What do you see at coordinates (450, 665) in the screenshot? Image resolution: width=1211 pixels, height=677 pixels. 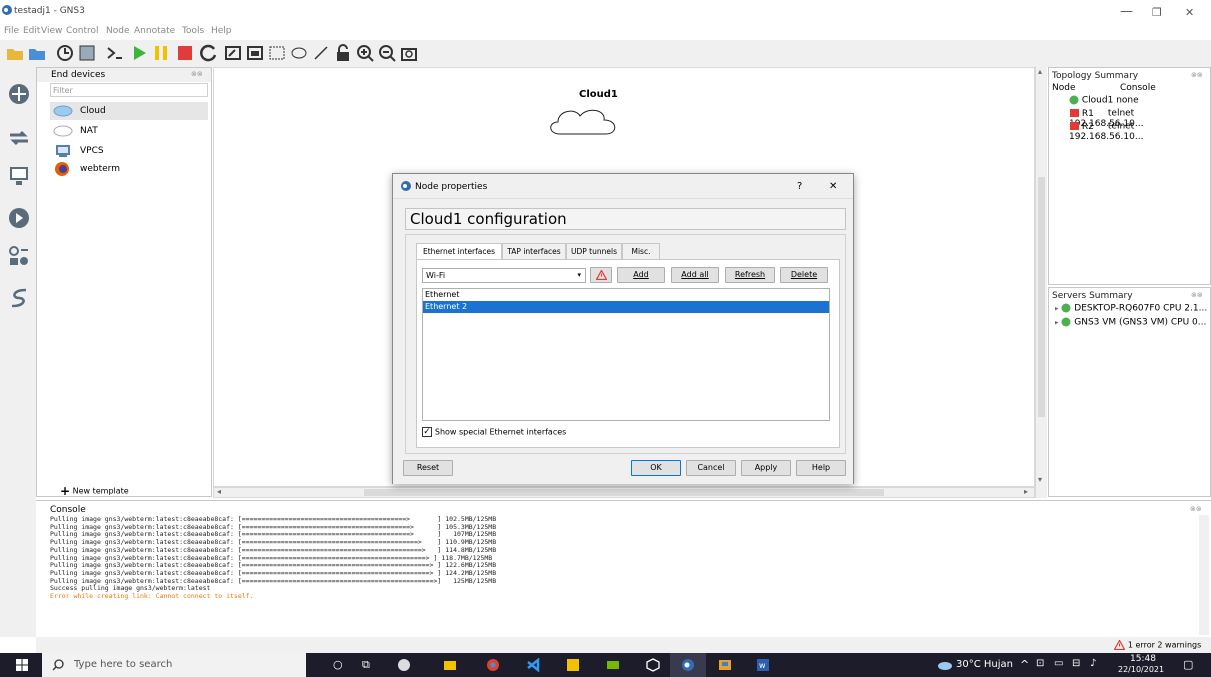 I see `app-explorer-icon` at bounding box center [450, 665].